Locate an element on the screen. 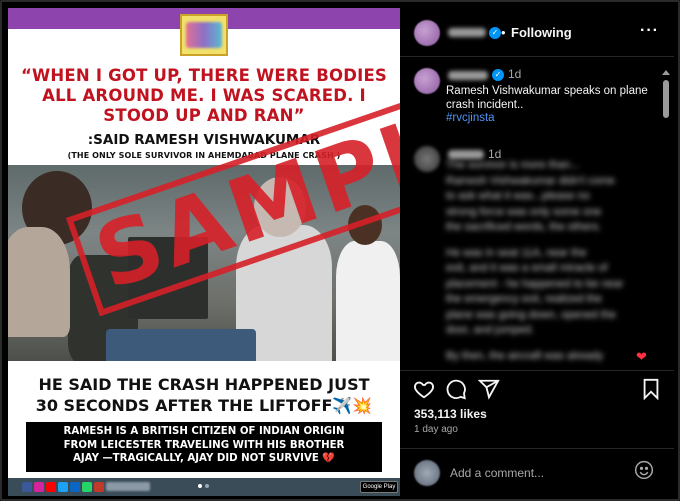  comment-line: placement - he happened to be near is located at coordinates (535, 283).